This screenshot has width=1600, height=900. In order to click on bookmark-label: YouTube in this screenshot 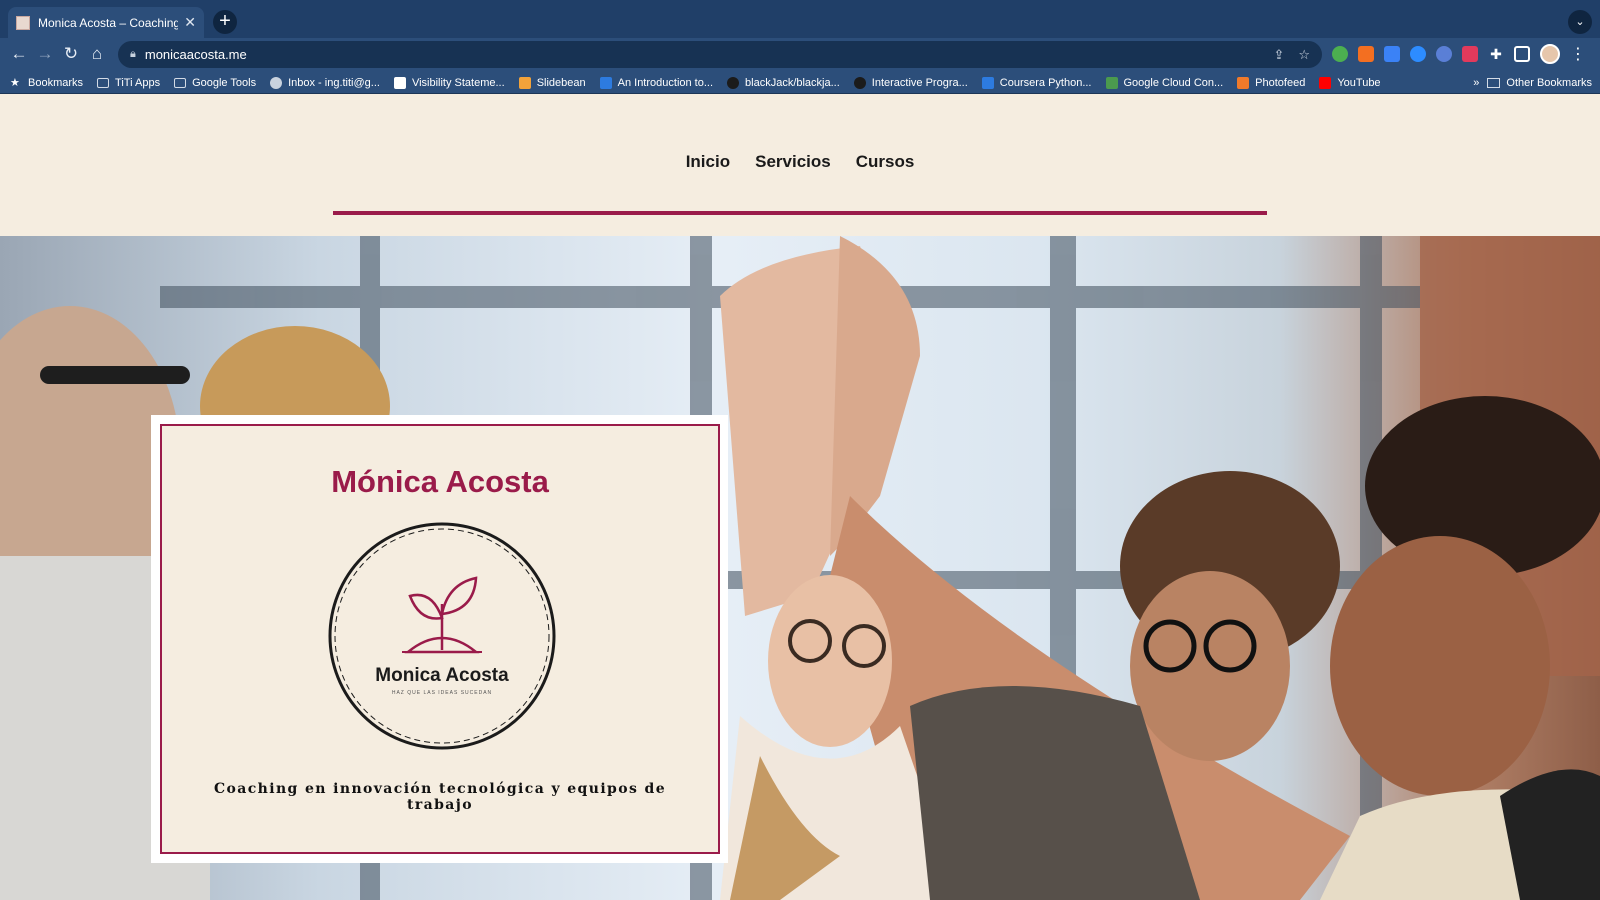, I will do `click(1359, 82)`.